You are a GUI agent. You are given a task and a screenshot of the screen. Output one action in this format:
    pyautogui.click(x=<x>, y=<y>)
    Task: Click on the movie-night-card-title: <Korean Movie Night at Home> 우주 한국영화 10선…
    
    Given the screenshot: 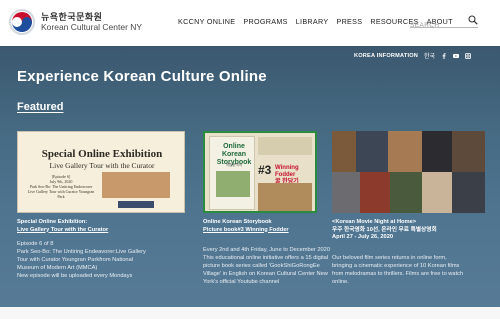 What is the action you would take?
    pyautogui.click(x=384, y=230)
    